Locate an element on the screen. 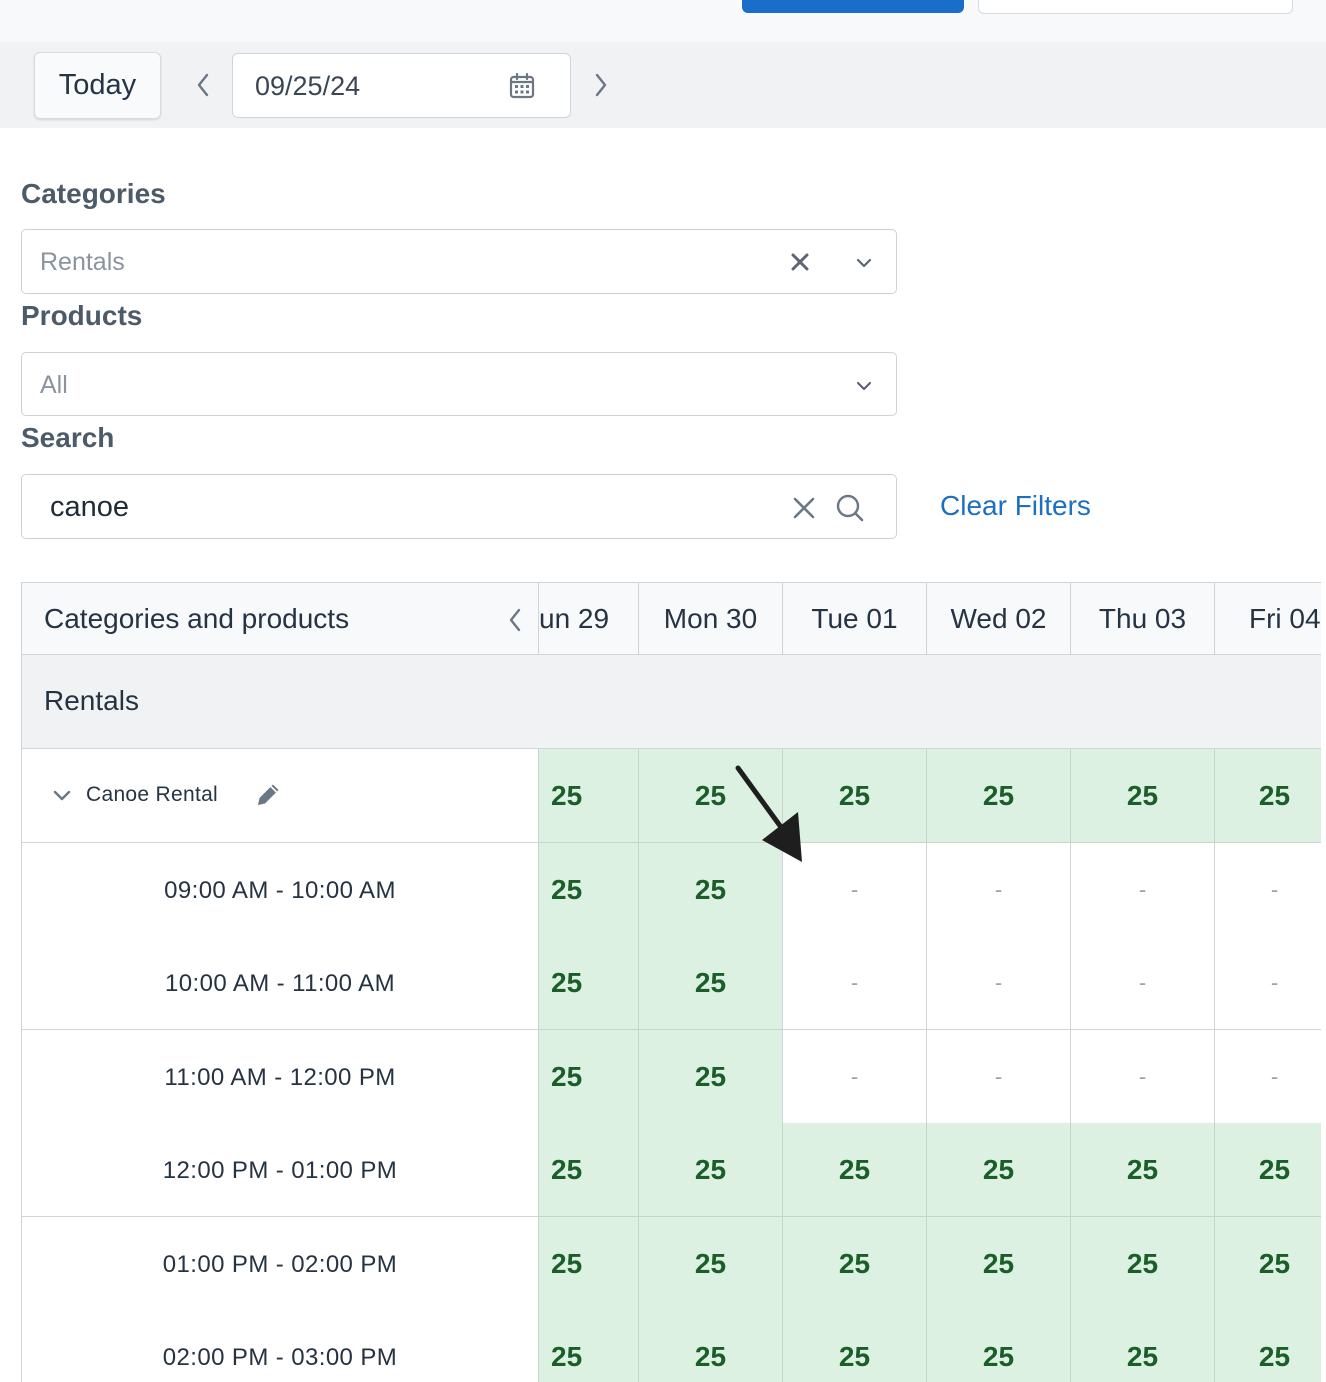 This screenshot has width=1326, height=1382. grid-header-label: Categories and products is located at coordinates (197, 618).